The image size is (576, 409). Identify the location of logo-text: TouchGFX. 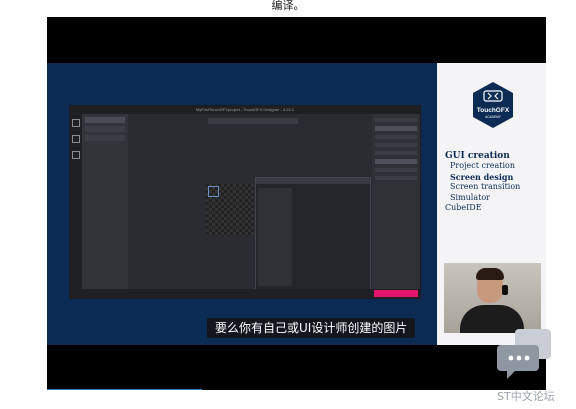
(493, 110).